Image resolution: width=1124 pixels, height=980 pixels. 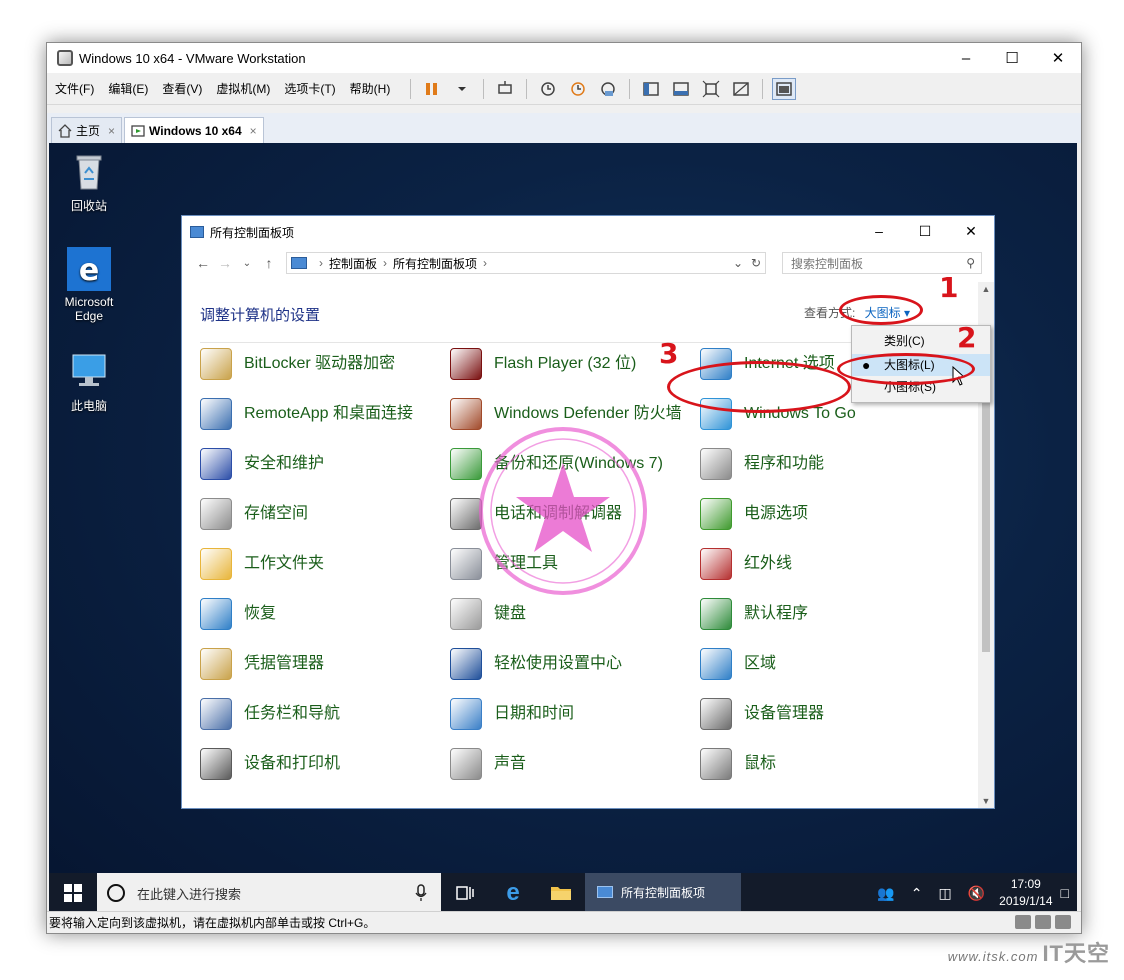 I want to click on people-icon: 👥, so click(x=885, y=893).